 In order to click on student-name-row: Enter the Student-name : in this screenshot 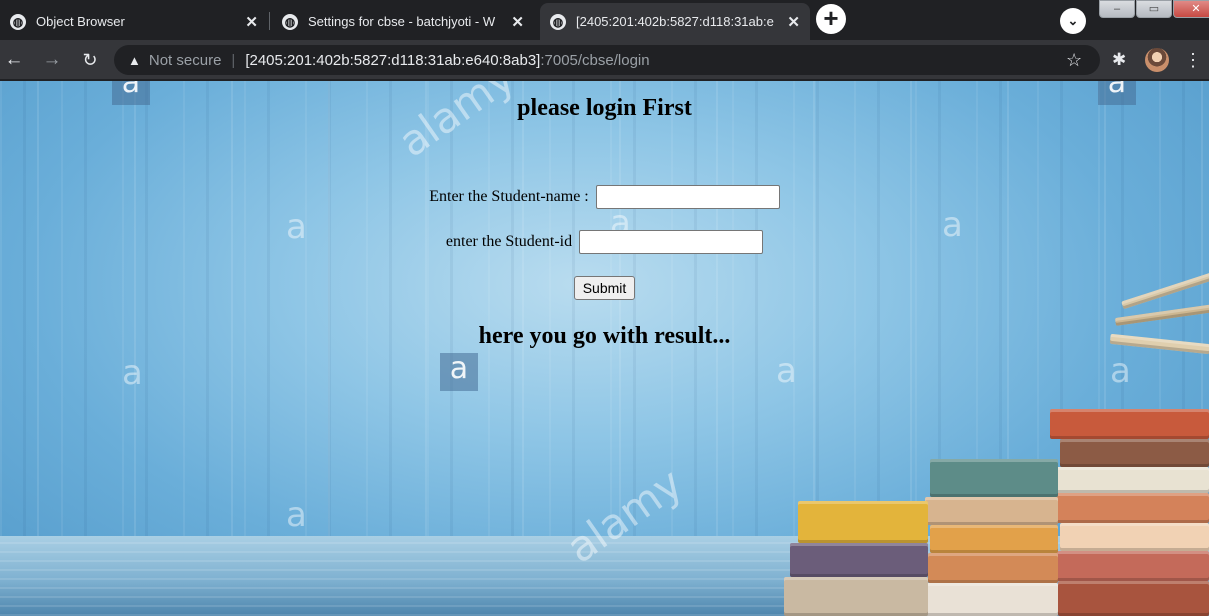, I will do `click(604, 197)`.